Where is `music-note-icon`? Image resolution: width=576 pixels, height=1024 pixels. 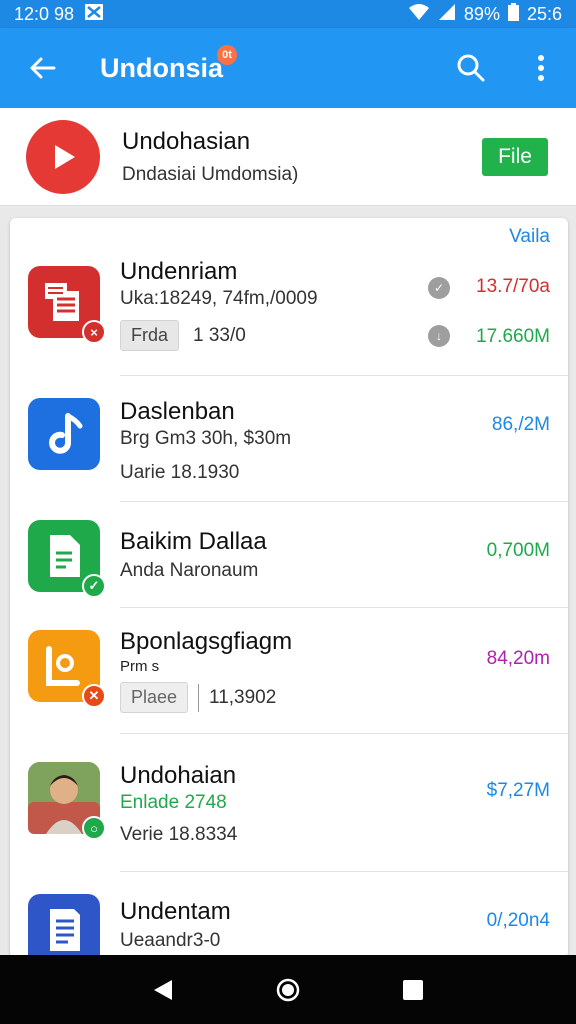
music-note-icon is located at coordinates (64, 434).